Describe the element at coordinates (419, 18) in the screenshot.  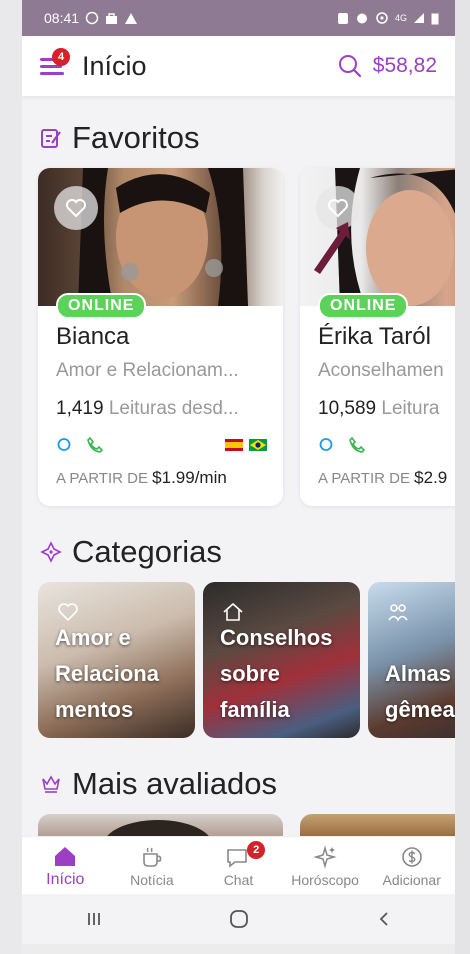
I see `signal-icon` at that location.